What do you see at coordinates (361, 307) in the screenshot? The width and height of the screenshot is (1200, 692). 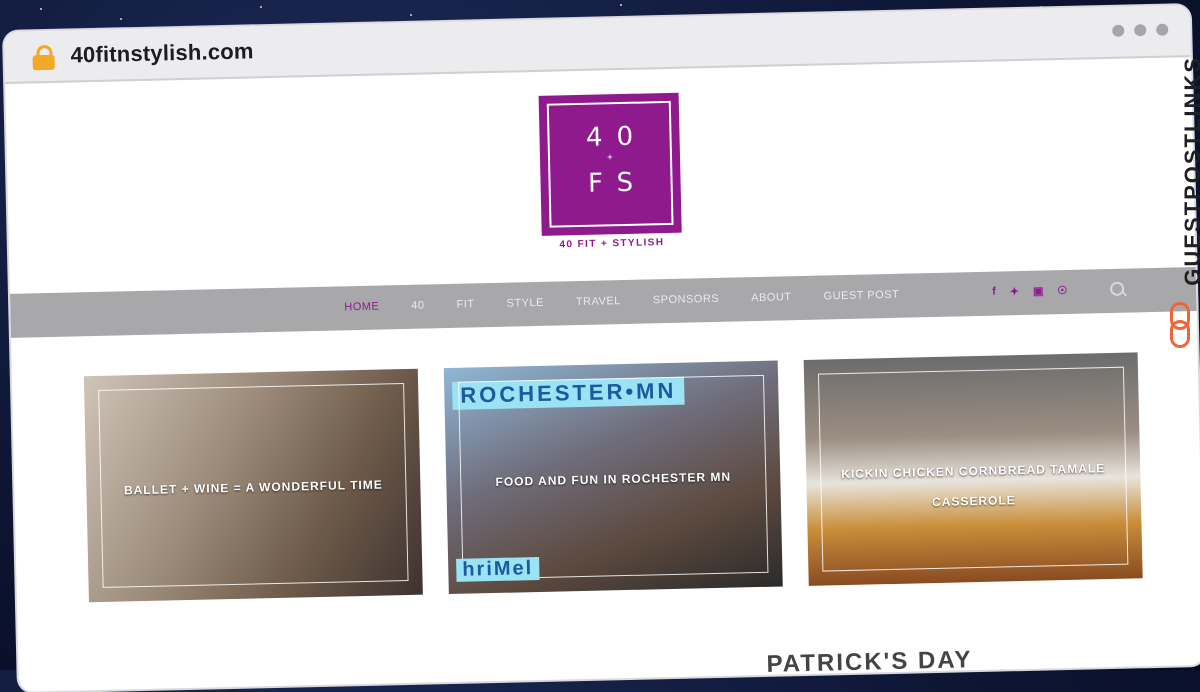 I see `nav-home: HOME` at bounding box center [361, 307].